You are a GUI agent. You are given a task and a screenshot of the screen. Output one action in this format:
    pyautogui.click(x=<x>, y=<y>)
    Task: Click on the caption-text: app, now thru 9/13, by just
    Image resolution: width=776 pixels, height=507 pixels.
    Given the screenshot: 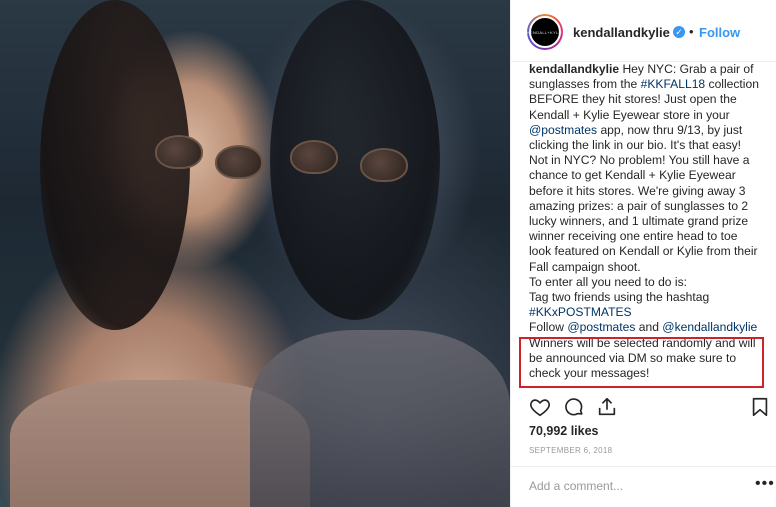 What is the action you would take?
    pyautogui.click(x=670, y=129)
    